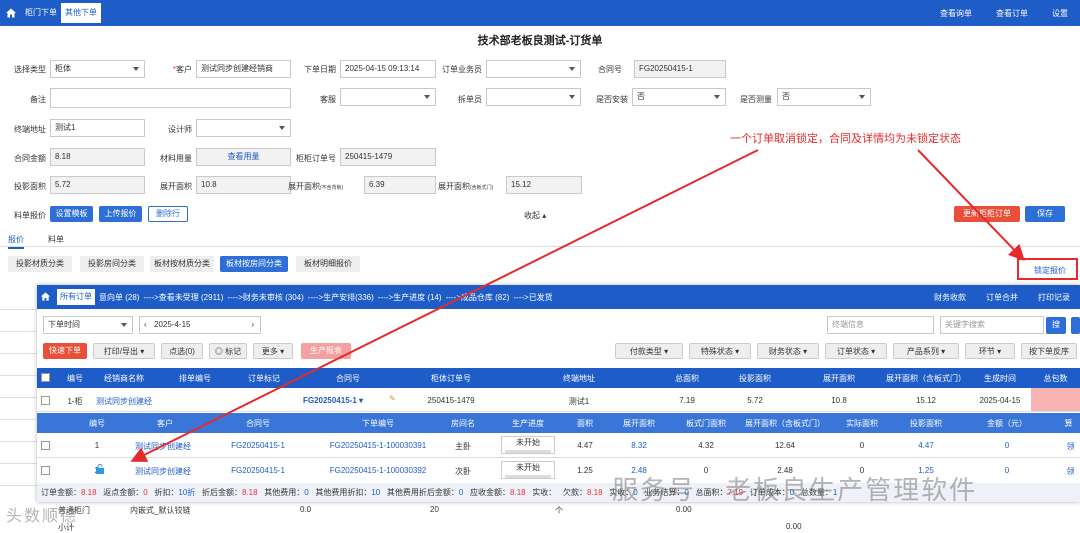  I want to click on watermark-text-small: 头数顺德, so click(42, 516).